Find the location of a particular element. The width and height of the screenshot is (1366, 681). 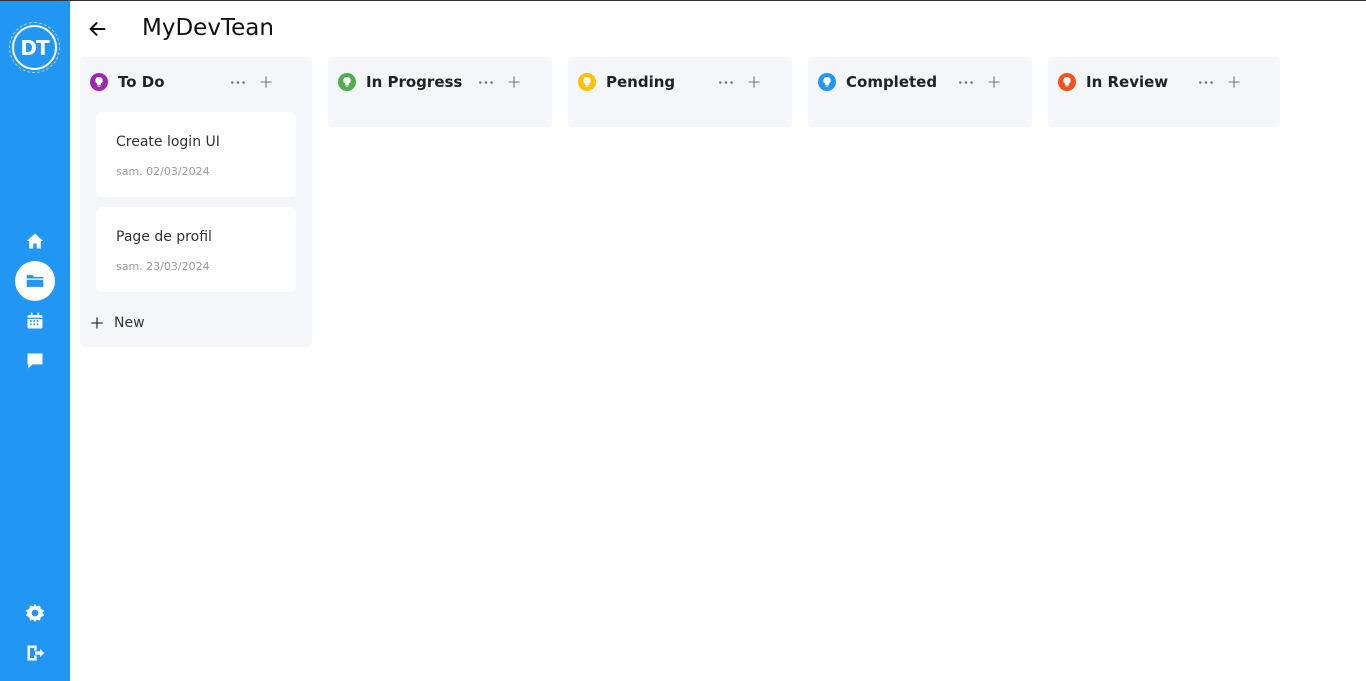

column-header: Pending is located at coordinates (626, 82).